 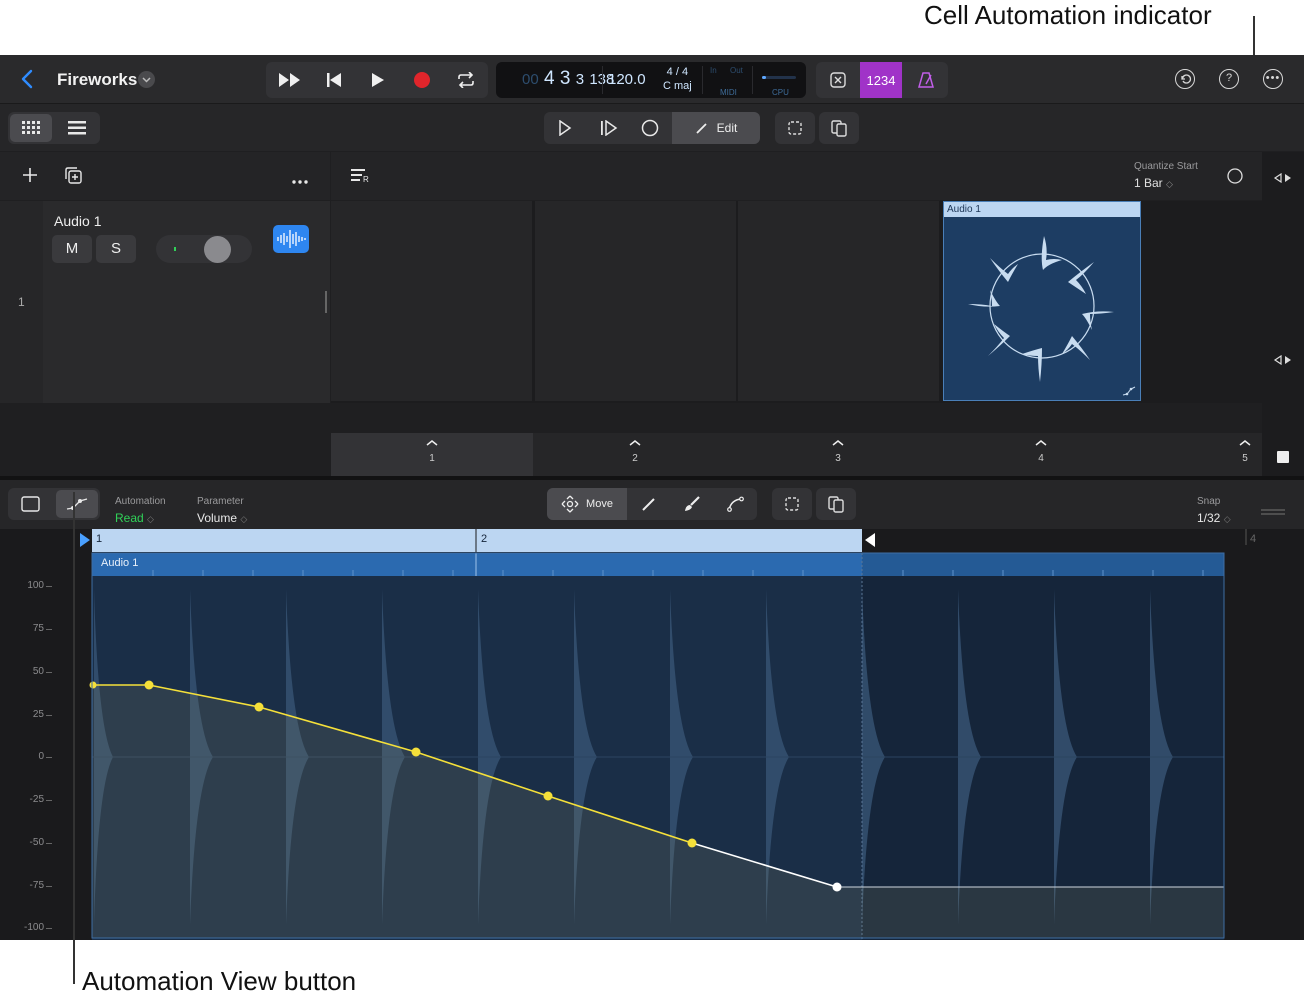 What do you see at coordinates (30, 506) in the screenshot?
I see `region-view-icon` at bounding box center [30, 506].